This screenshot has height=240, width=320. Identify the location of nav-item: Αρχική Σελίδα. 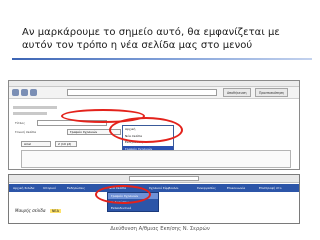
(23, 188).